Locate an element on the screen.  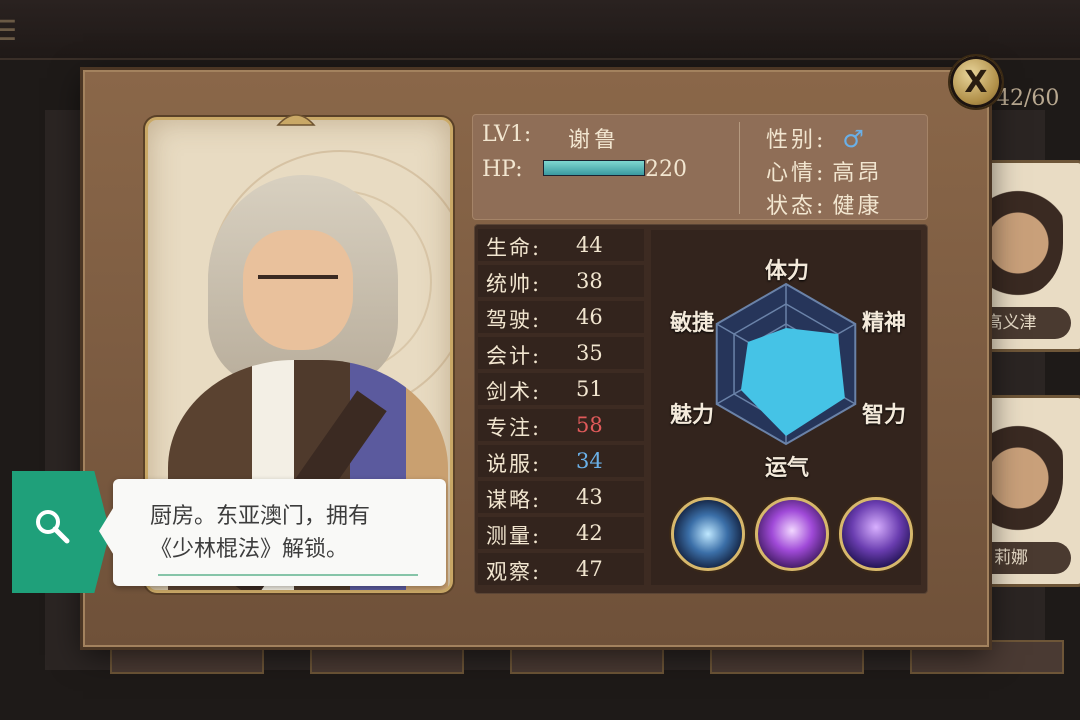
hp-bar is located at coordinates (594, 168).